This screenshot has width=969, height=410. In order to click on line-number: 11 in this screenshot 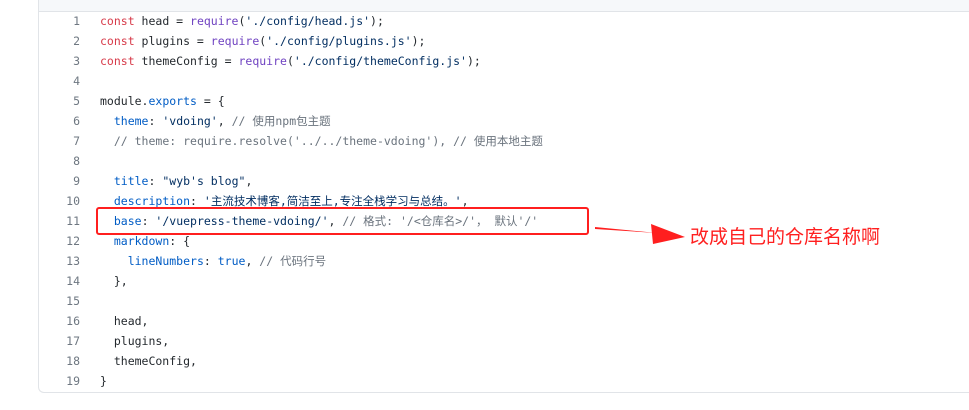, I will do `click(73, 221)`.